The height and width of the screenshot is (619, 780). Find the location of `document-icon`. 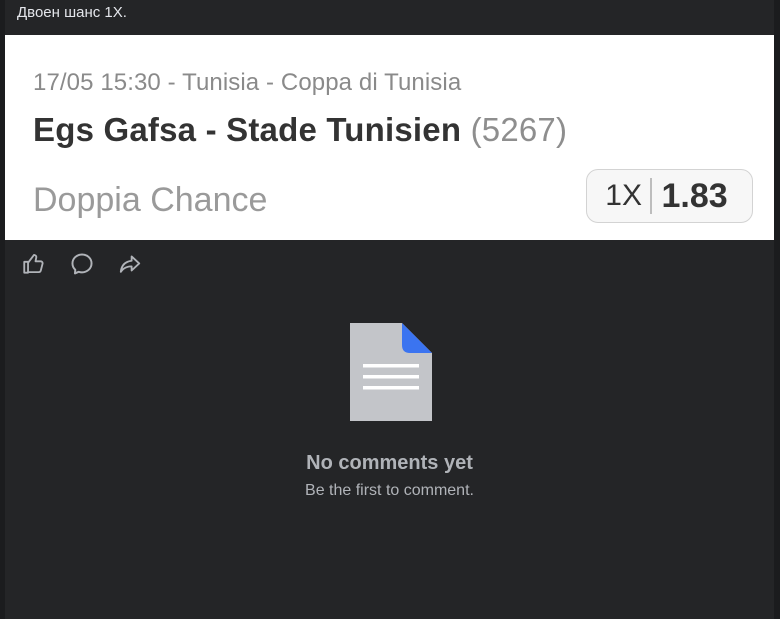

document-icon is located at coordinates (391, 372).